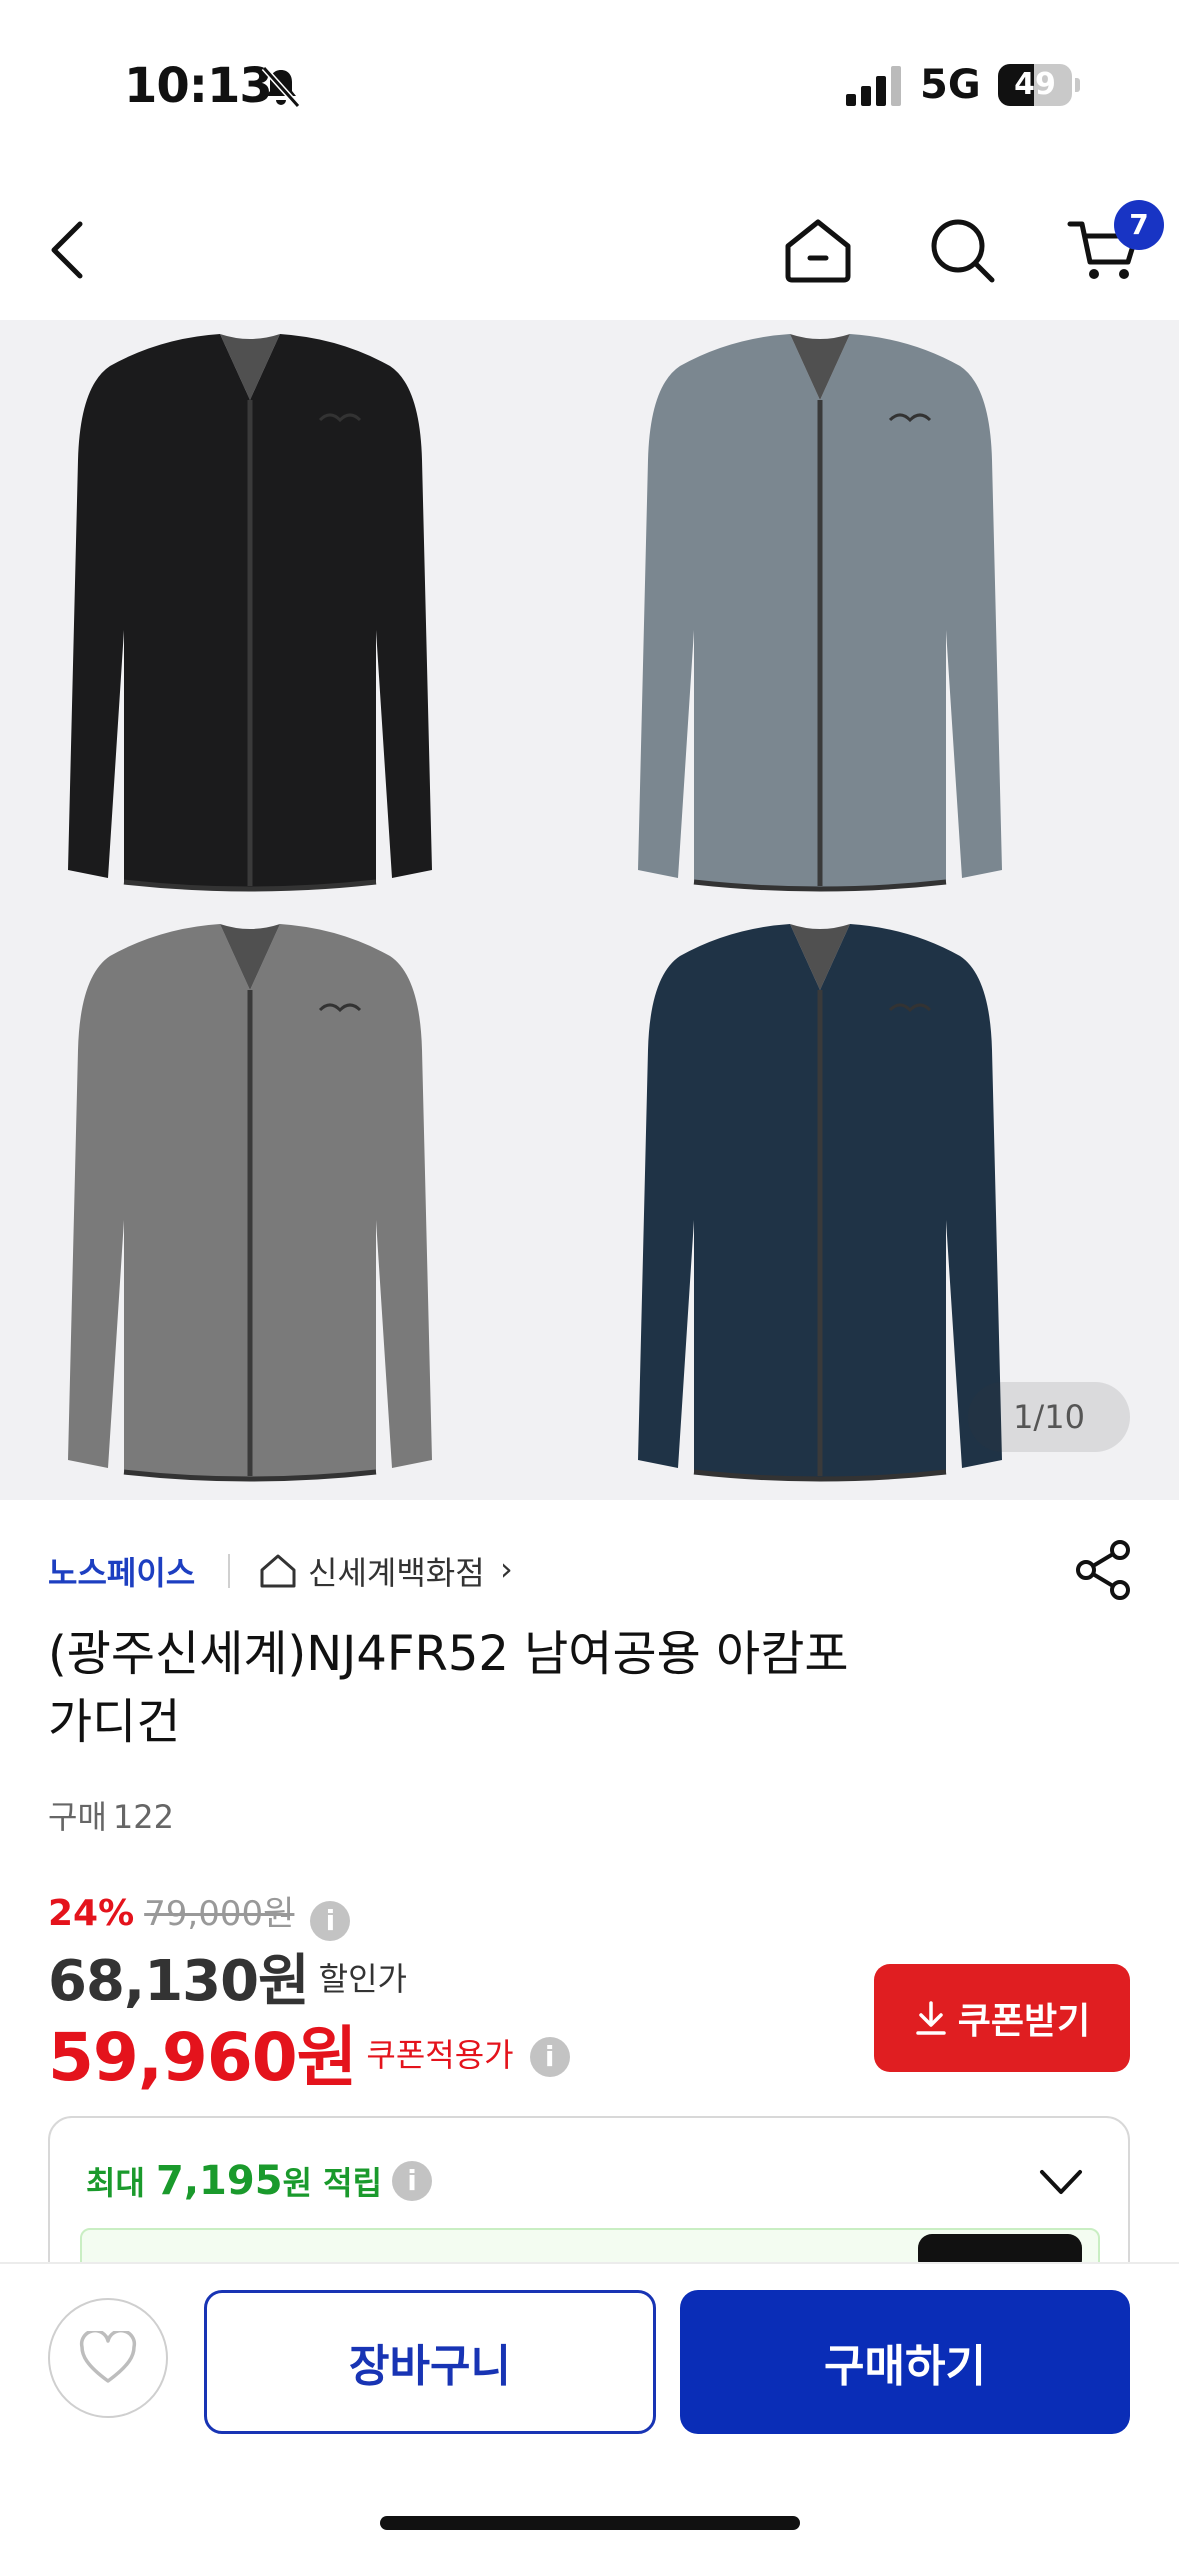 This screenshot has height=2556, width=1179. What do you see at coordinates (440, 2055) in the screenshot?
I see `coupon-price-label: 쿠폰적용가` at bounding box center [440, 2055].